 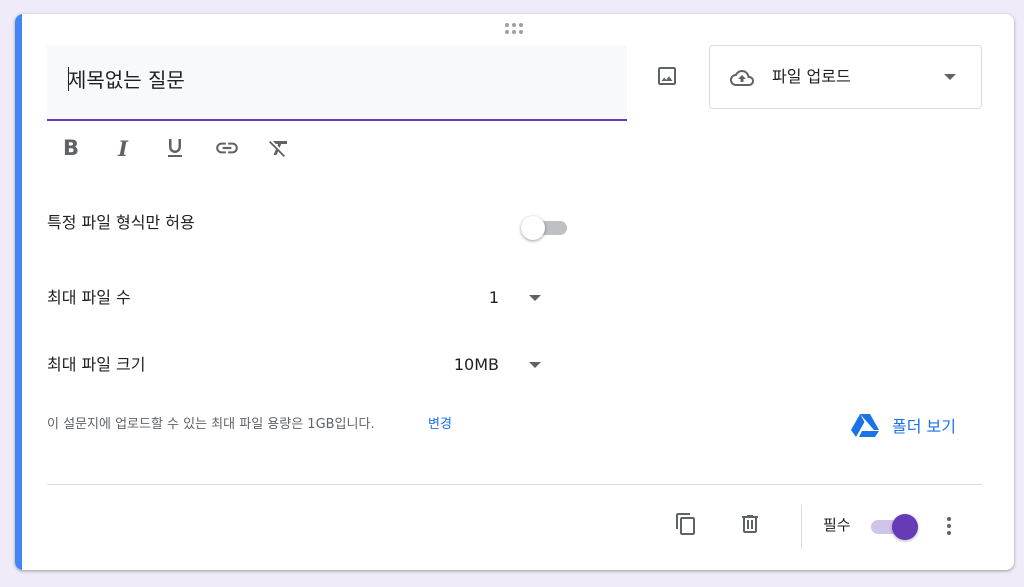 I want to click on view-folder-label: 폴더 보기, so click(x=924, y=426).